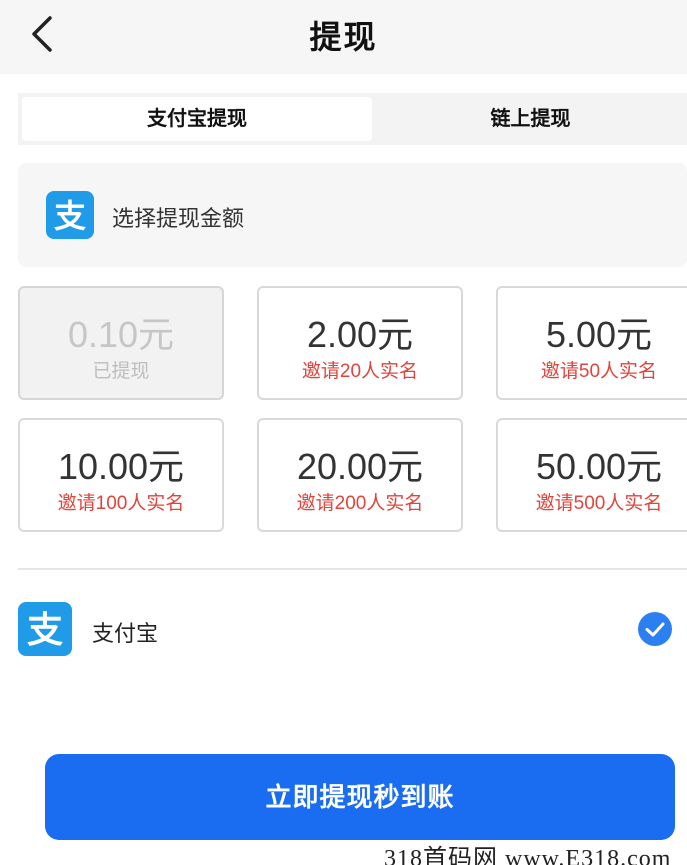  I want to click on option-note: 邀请500人实名, so click(599, 503).